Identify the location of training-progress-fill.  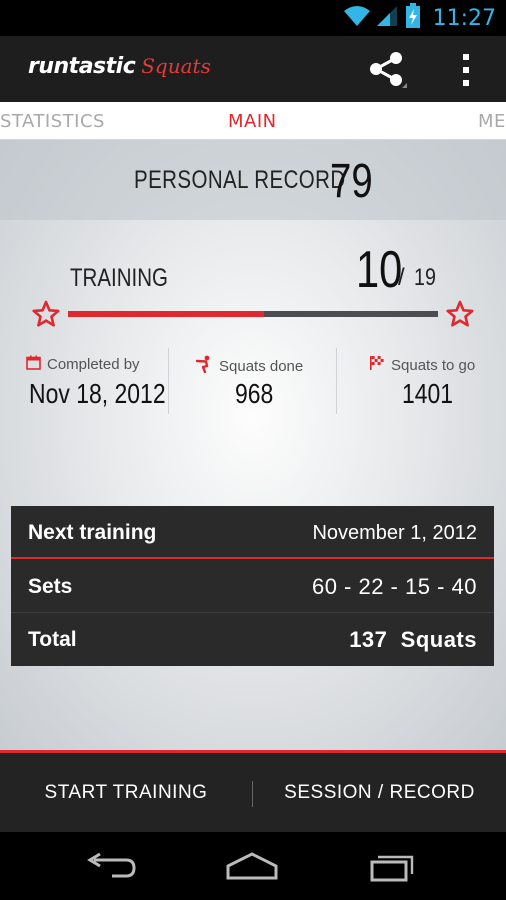
(166, 314).